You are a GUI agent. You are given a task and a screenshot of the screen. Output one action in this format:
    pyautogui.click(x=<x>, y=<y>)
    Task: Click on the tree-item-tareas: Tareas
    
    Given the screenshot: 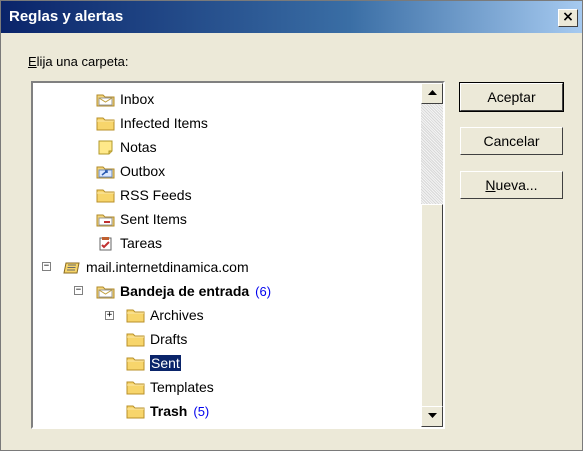 What is the action you would take?
    pyautogui.click(x=129, y=243)
    